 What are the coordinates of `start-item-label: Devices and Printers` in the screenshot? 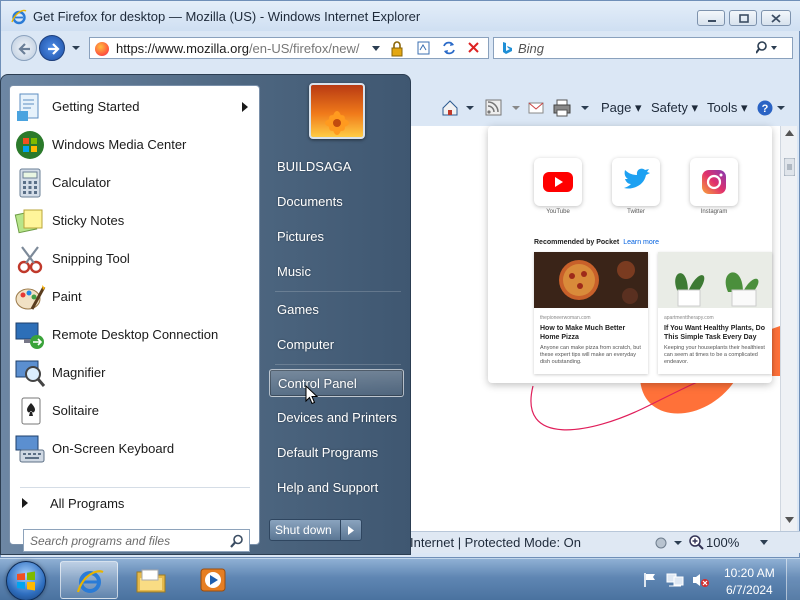 It's located at (337, 417).